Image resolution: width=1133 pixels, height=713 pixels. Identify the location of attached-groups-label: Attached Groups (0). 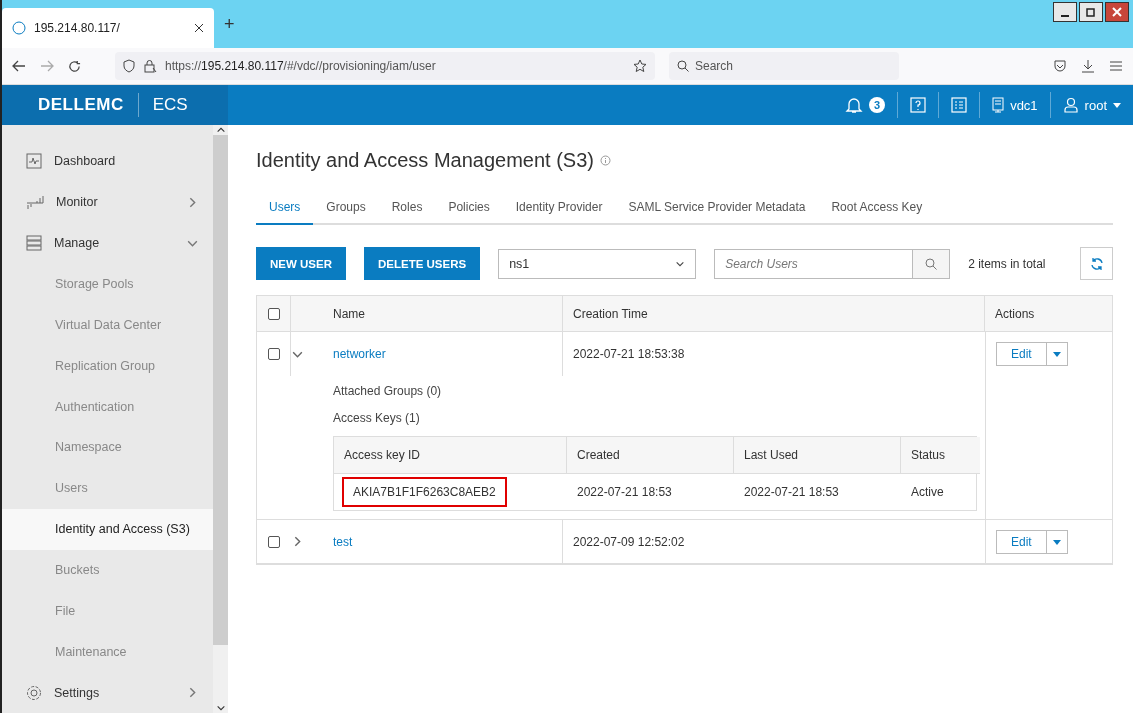
(388, 391).